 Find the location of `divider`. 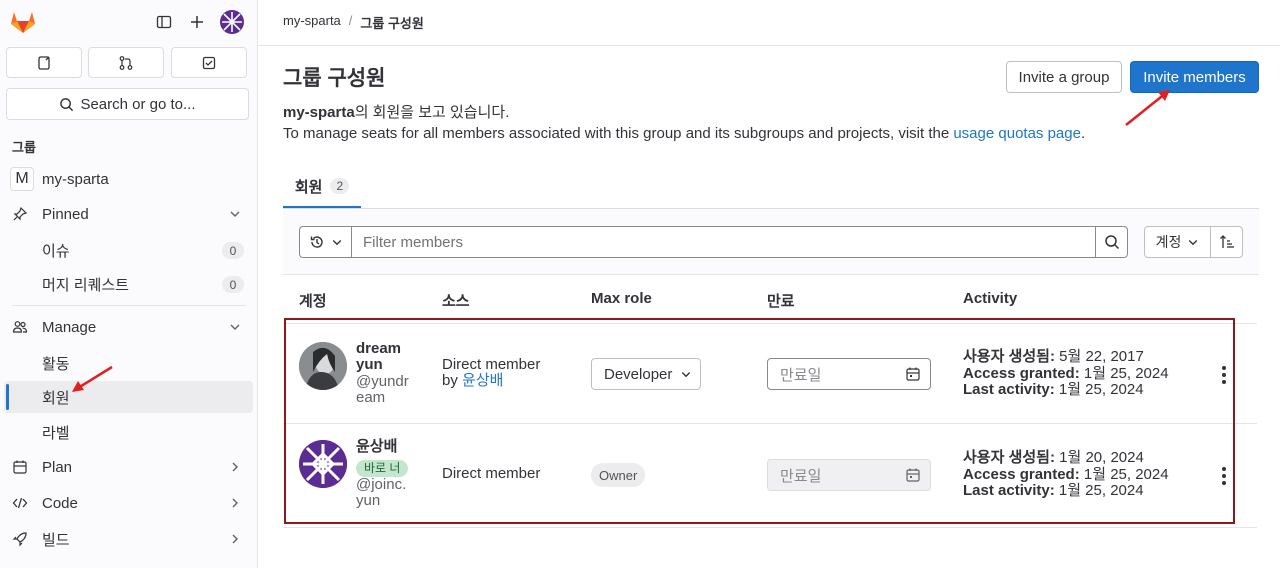

divider is located at coordinates (129, 305).